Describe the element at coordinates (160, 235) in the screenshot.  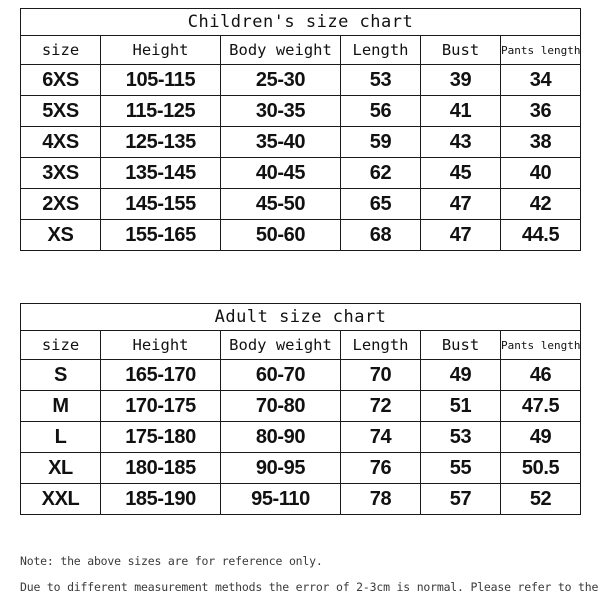
I see `cell-height: 155-165` at that location.